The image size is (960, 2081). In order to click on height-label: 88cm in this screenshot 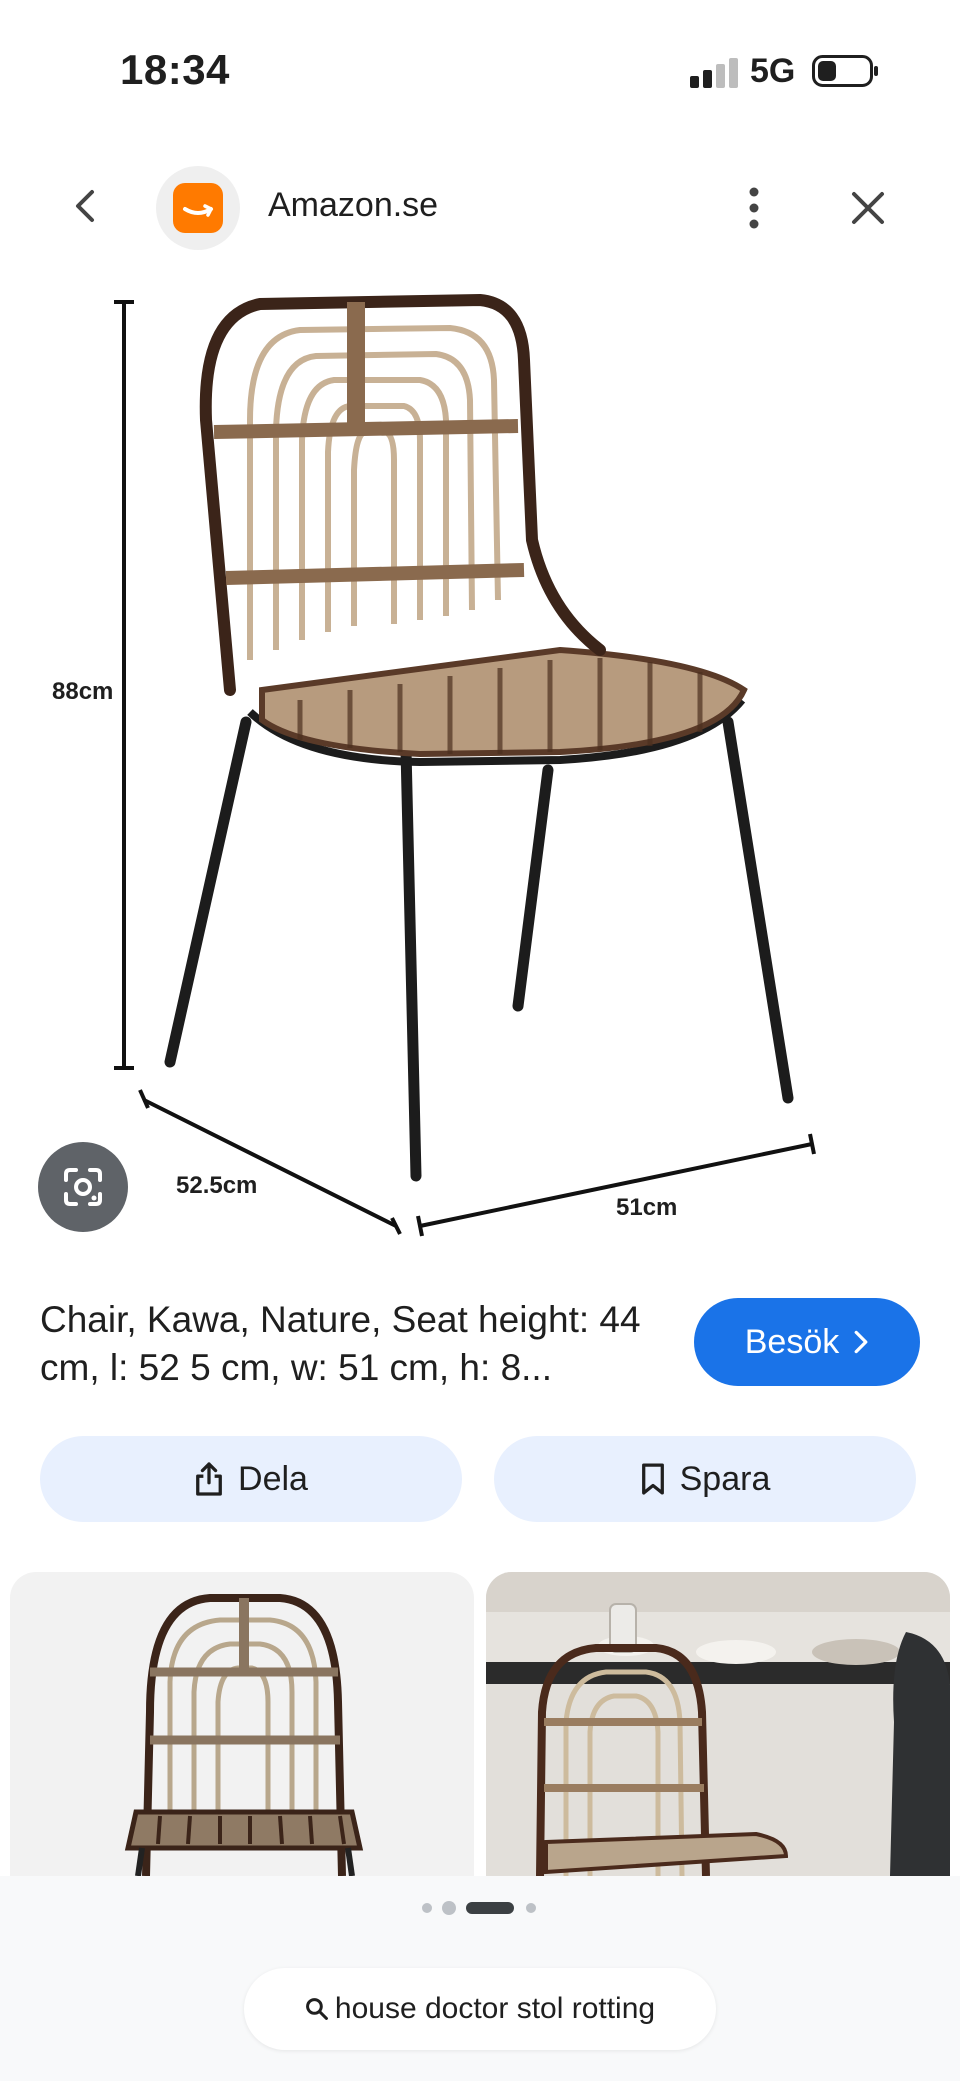, I will do `click(83, 691)`.